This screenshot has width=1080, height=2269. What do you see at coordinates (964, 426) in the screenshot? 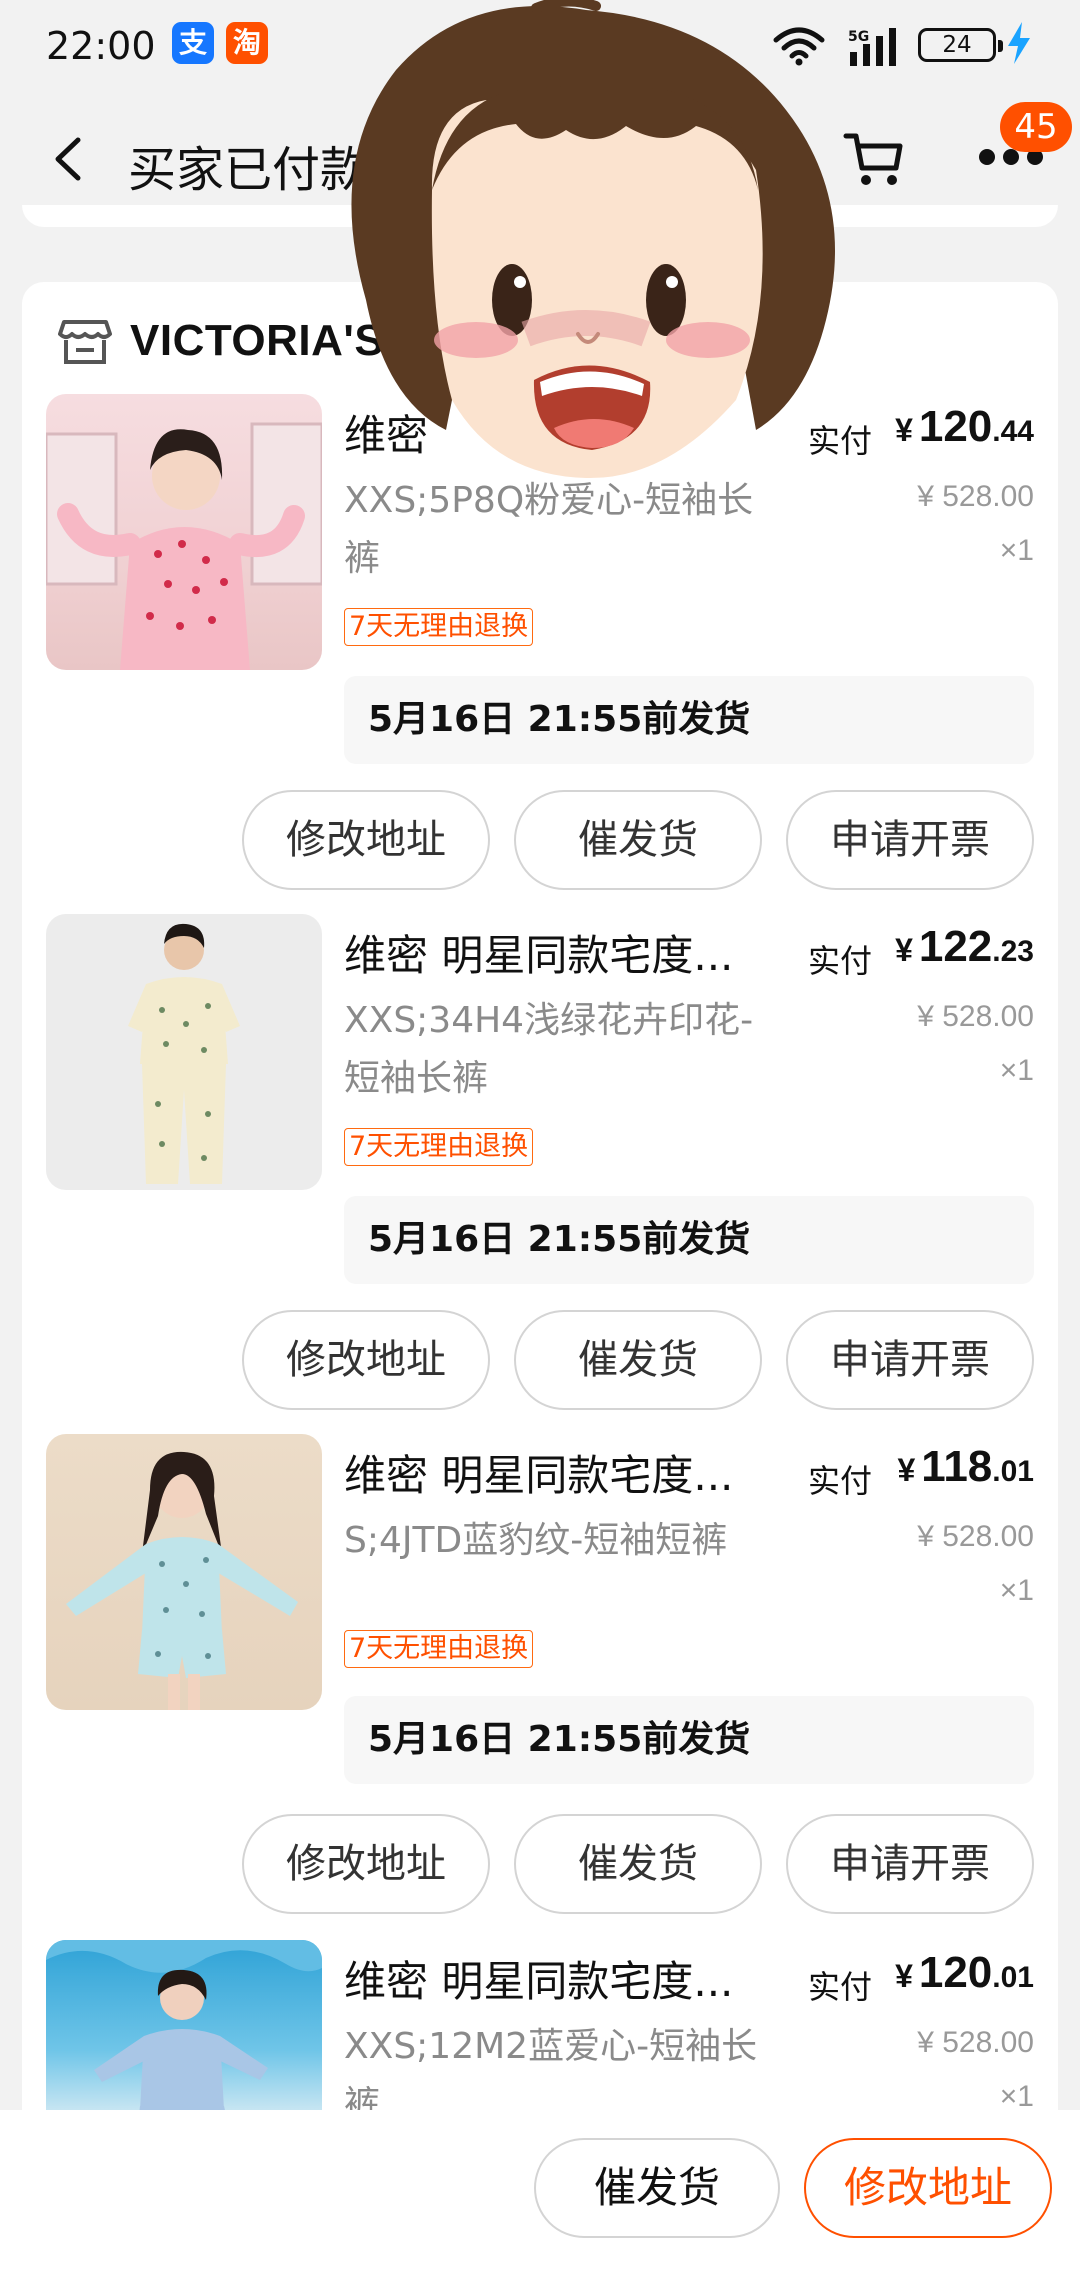
I see `paid-price: ¥120.44` at bounding box center [964, 426].